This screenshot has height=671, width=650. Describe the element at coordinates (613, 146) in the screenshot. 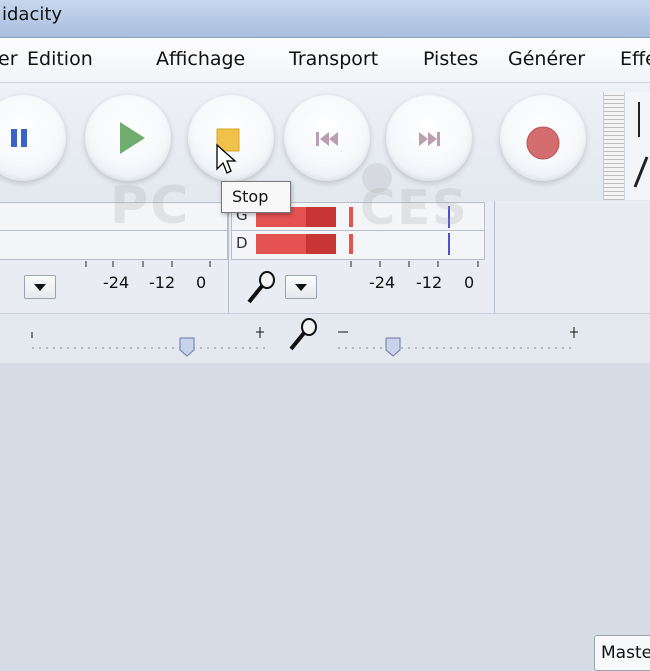

I see `toolbar-grip` at that location.